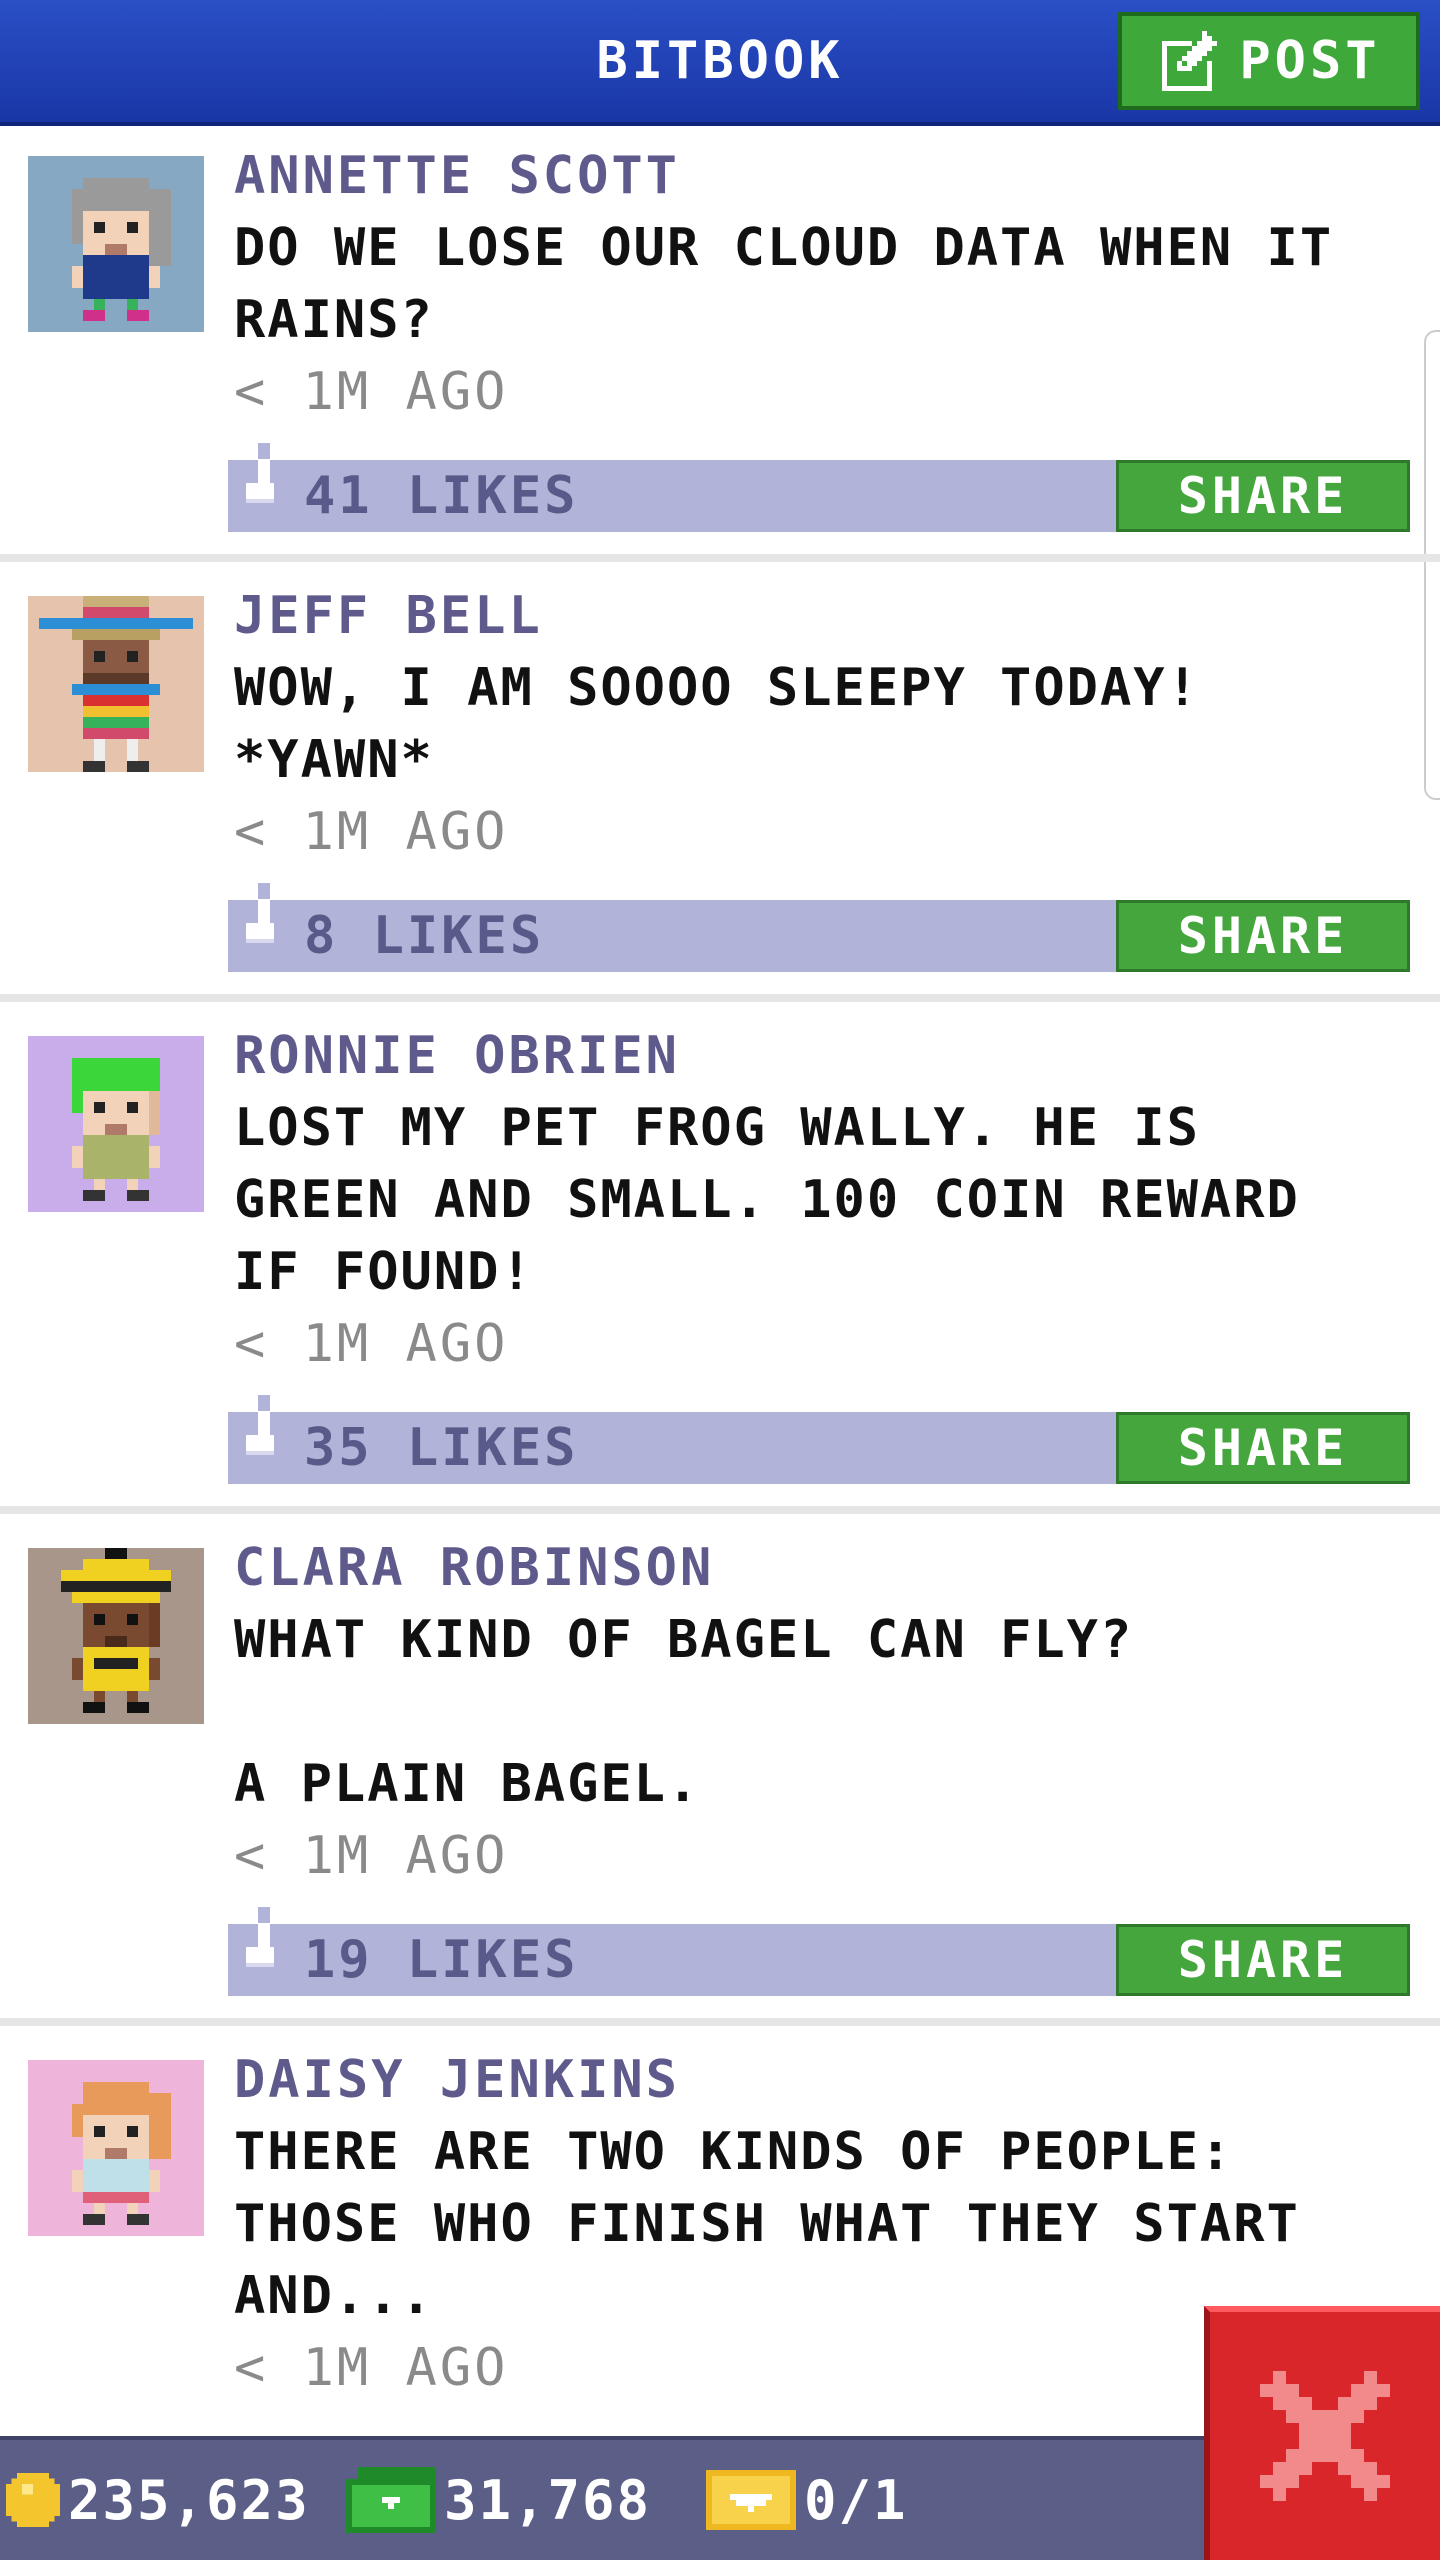 Image resolution: width=1440 pixels, height=2560 pixels. Describe the element at coordinates (457, 176) in the screenshot. I see `post-author: ANNETTE SCOTT` at that location.